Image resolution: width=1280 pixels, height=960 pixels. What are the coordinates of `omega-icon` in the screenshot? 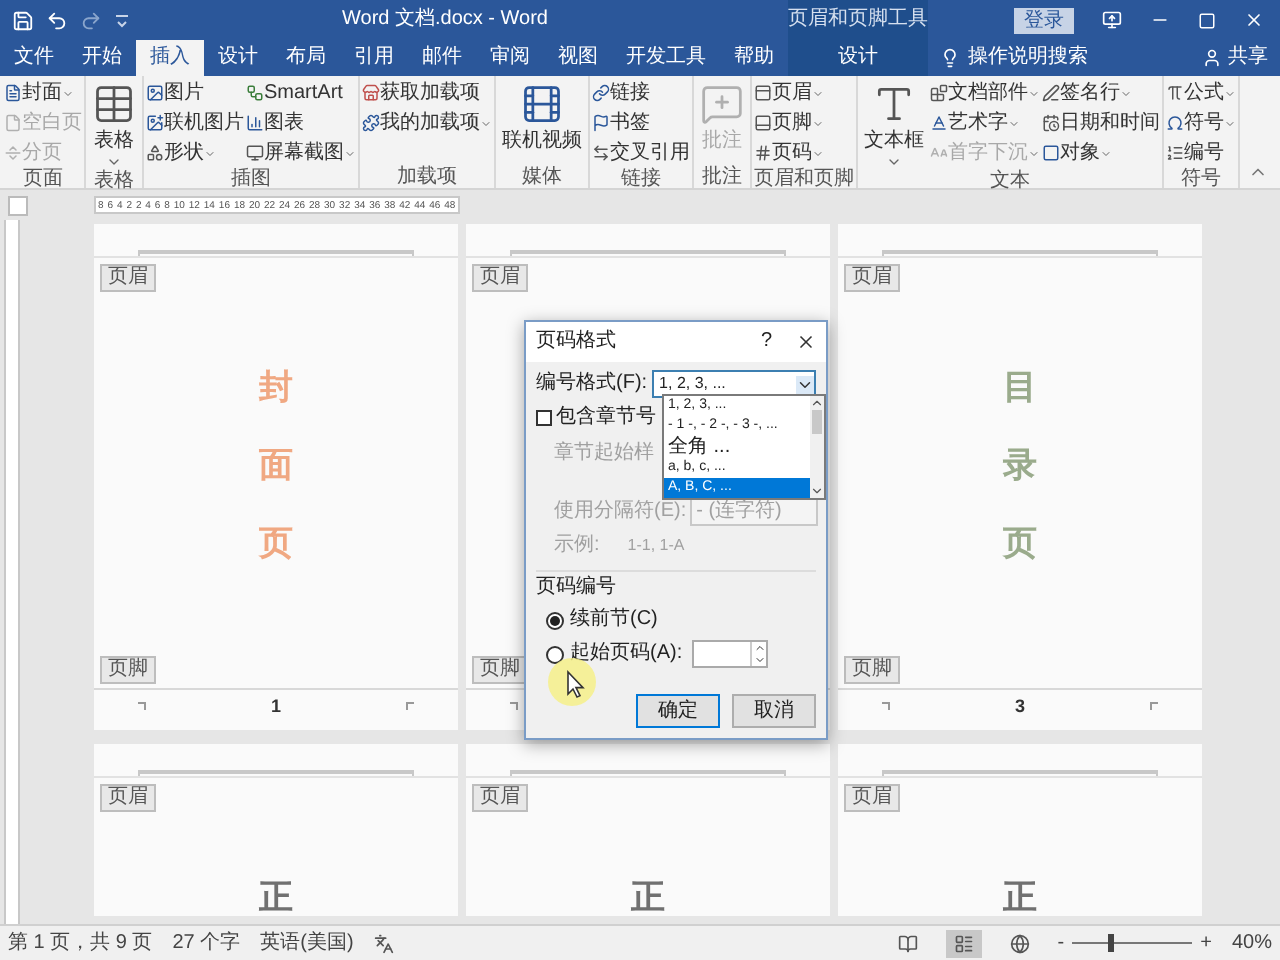 It's located at (1175, 123).